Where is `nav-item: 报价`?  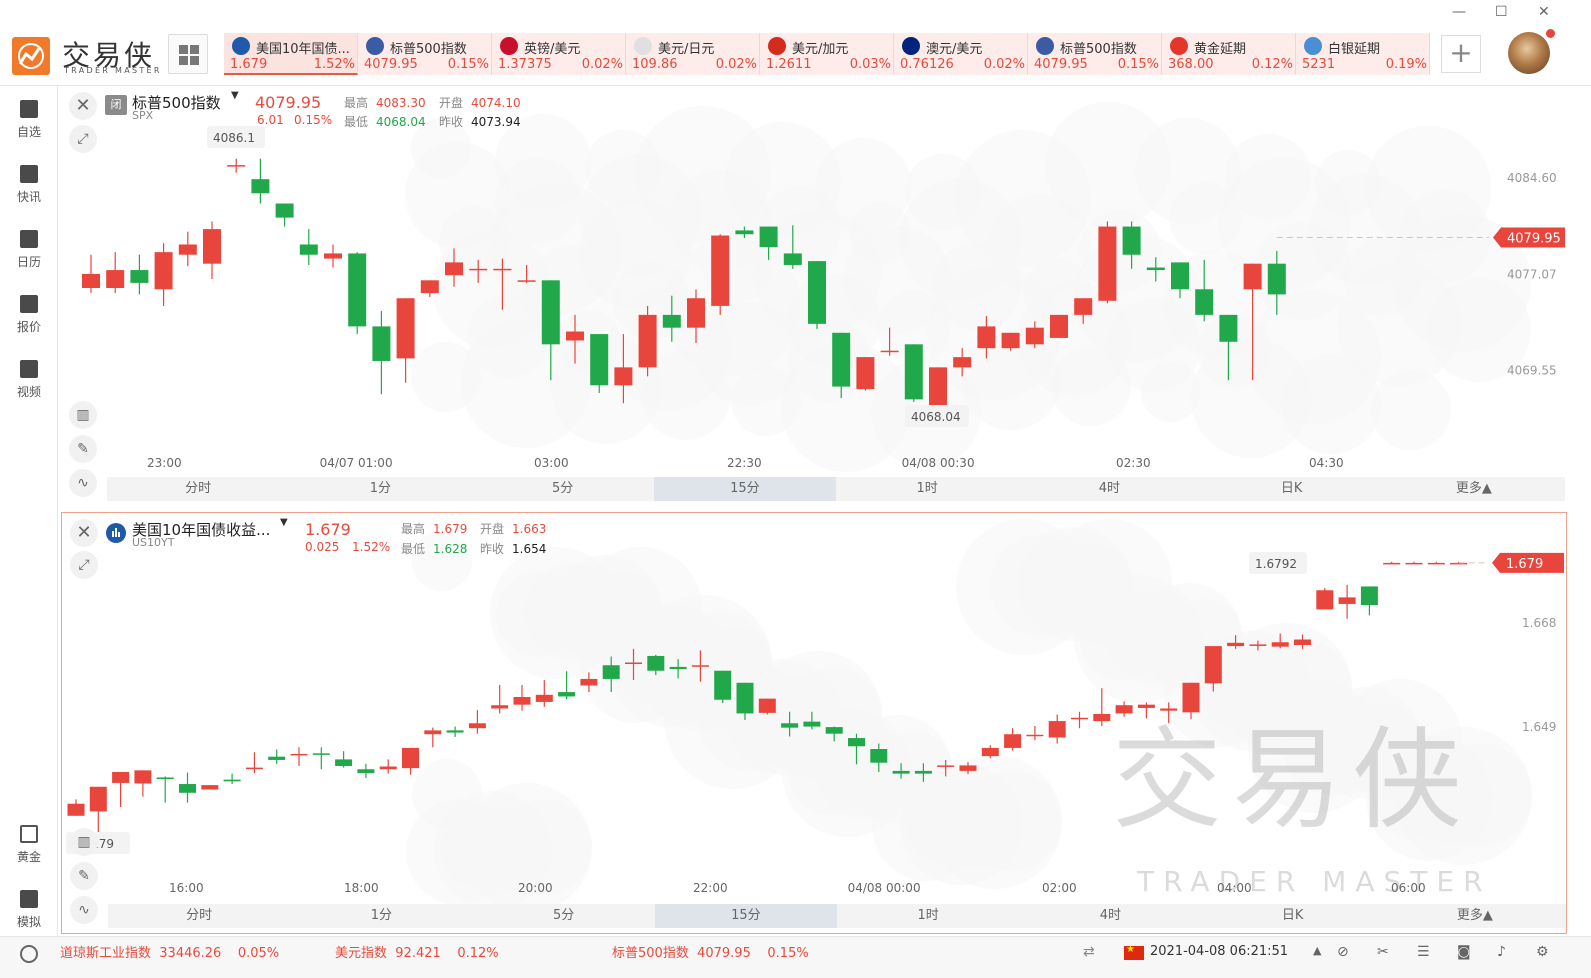
nav-item: 报价 is located at coordinates (29, 315).